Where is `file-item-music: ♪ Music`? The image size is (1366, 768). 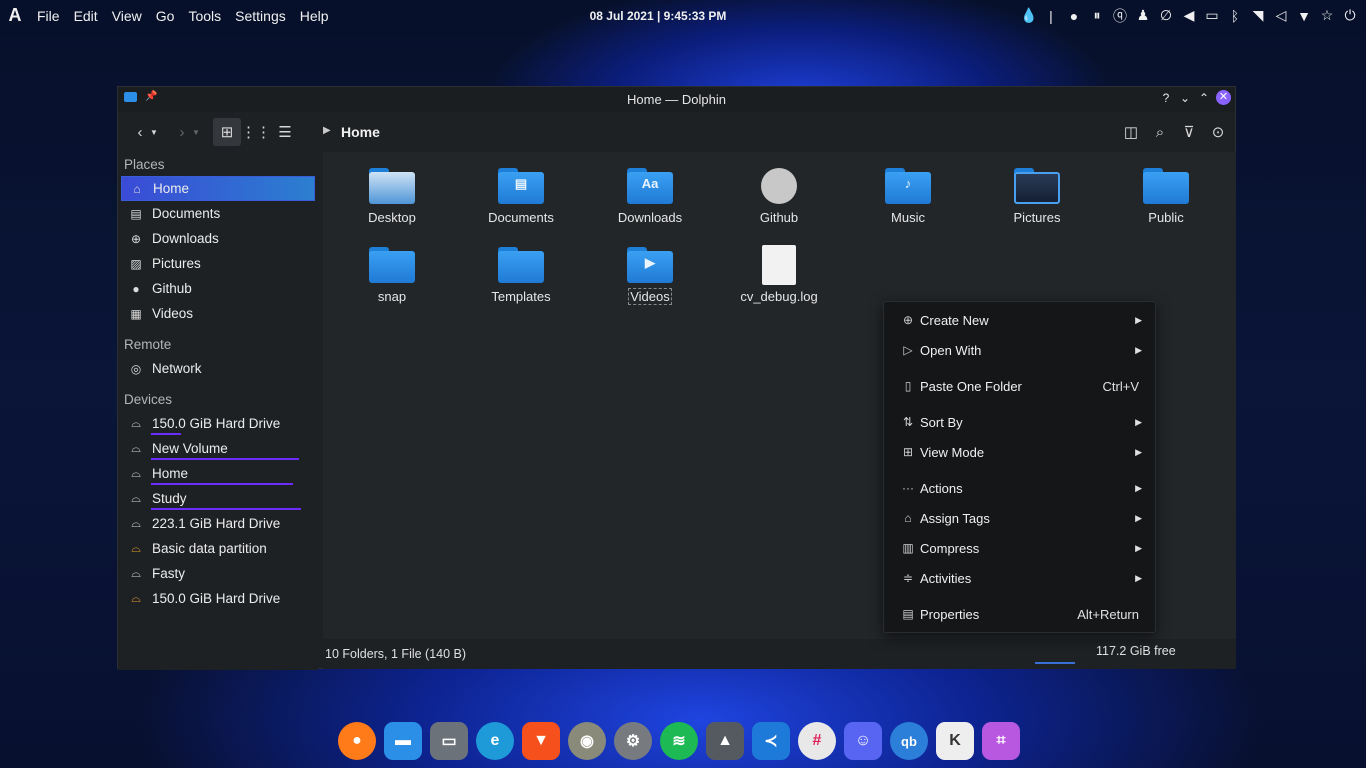
file-item-music: ♪ Music is located at coordinates (908, 196).